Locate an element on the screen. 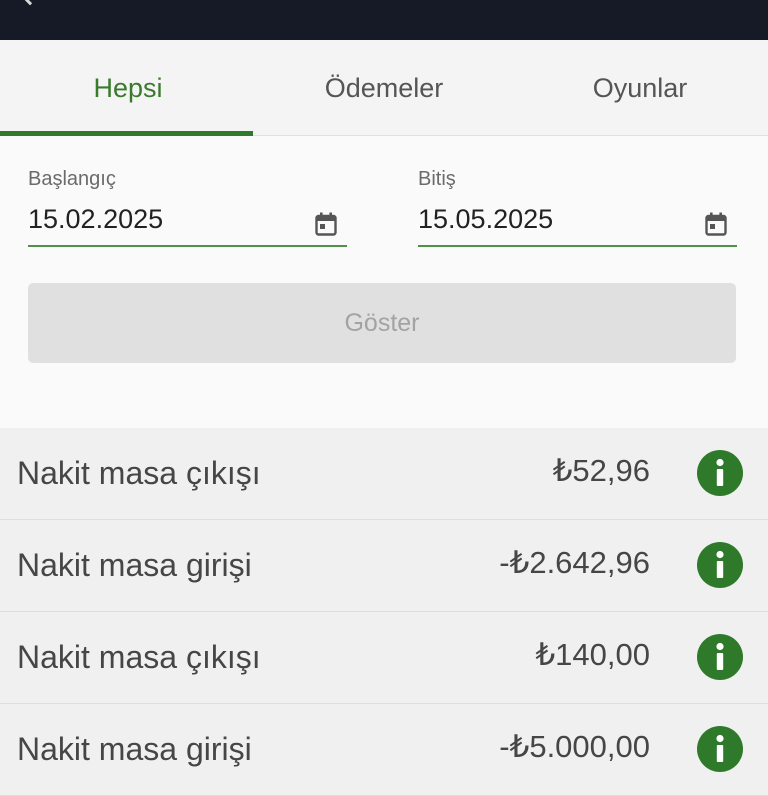 This screenshot has height=796, width=768. top-app-bar is located at coordinates (384, 20).